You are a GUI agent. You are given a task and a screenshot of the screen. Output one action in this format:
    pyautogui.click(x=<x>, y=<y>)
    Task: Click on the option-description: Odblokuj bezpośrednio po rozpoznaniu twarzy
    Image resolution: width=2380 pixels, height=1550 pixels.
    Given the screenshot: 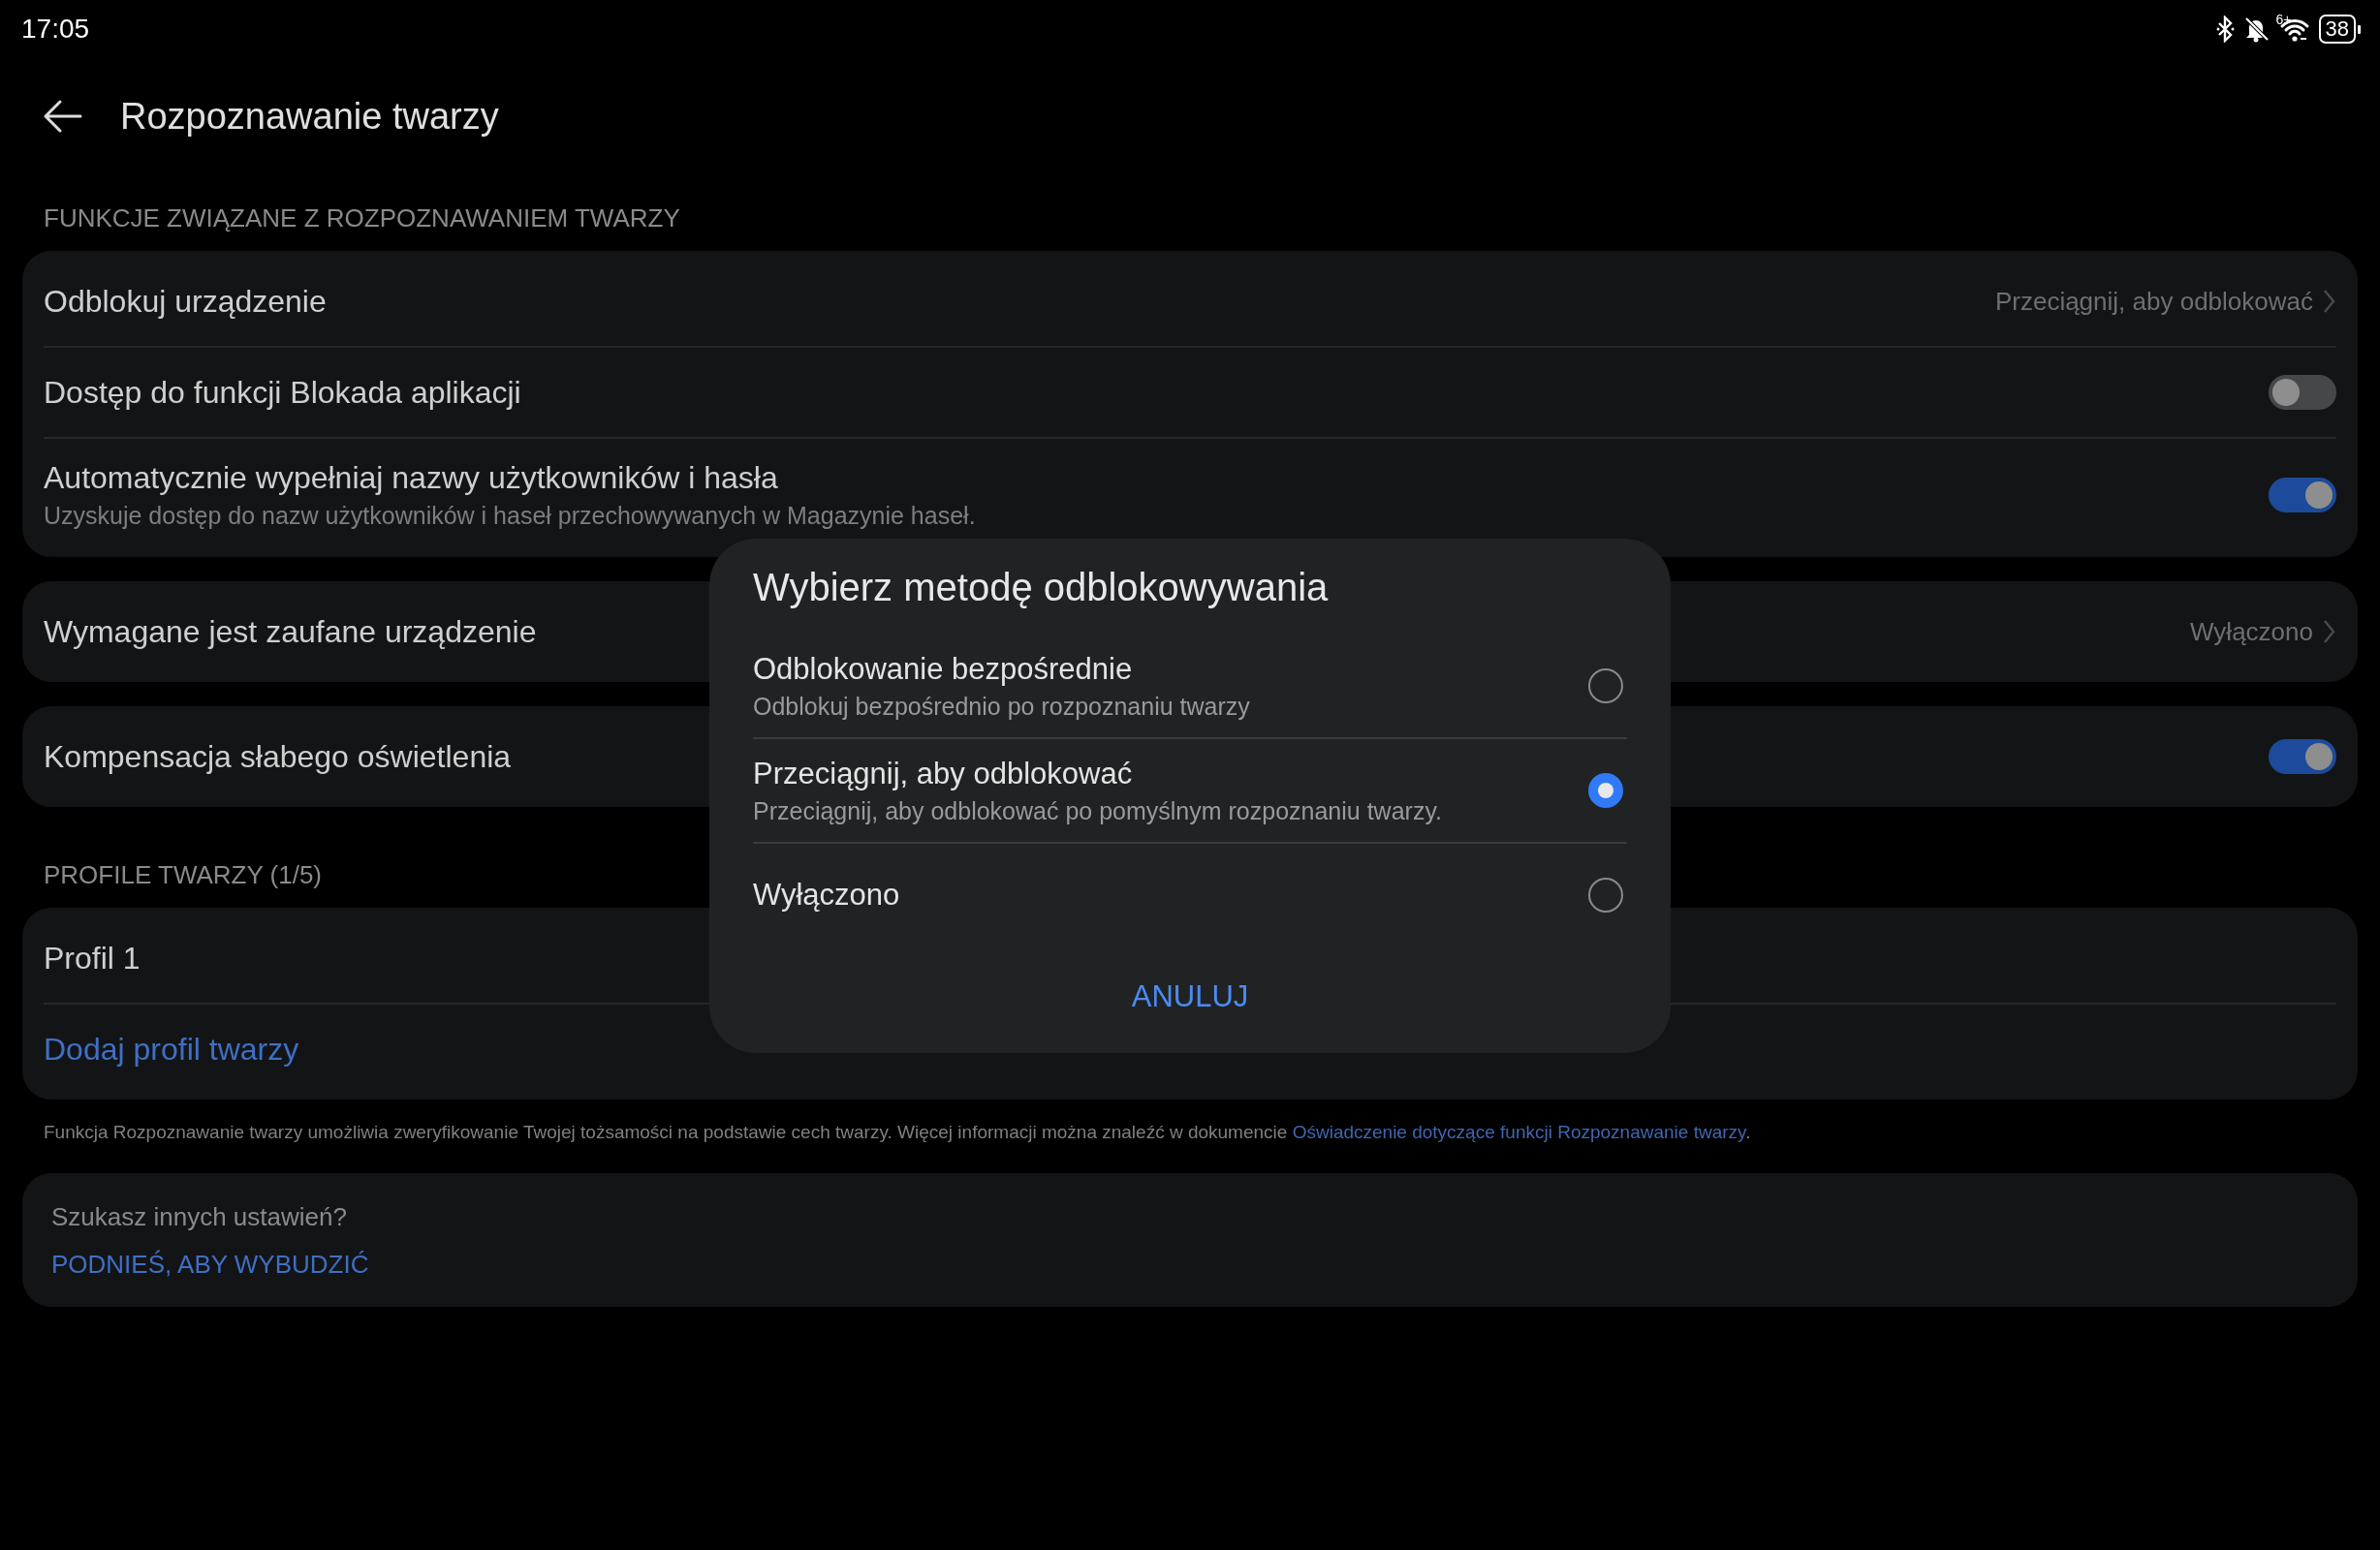 What is the action you would take?
    pyautogui.click(x=1002, y=706)
    